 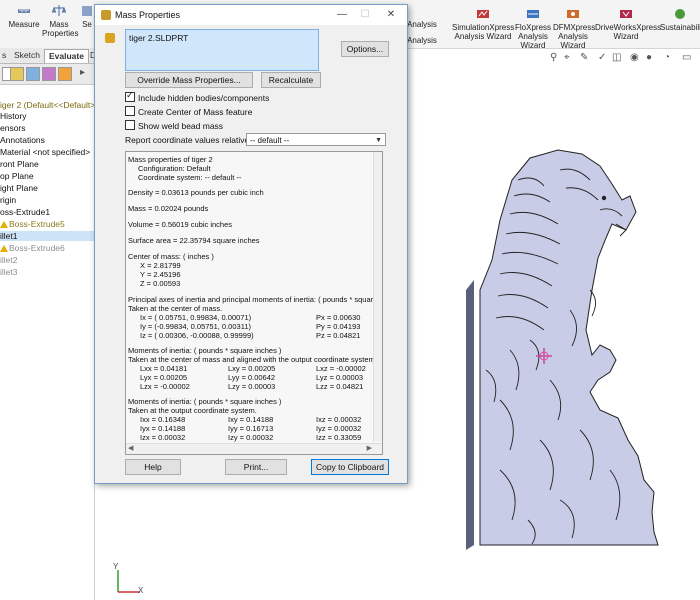 What do you see at coordinates (25, 212) in the screenshot?
I see `tree-item-boss-extrude1: oss-Extrude1` at bounding box center [25, 212].